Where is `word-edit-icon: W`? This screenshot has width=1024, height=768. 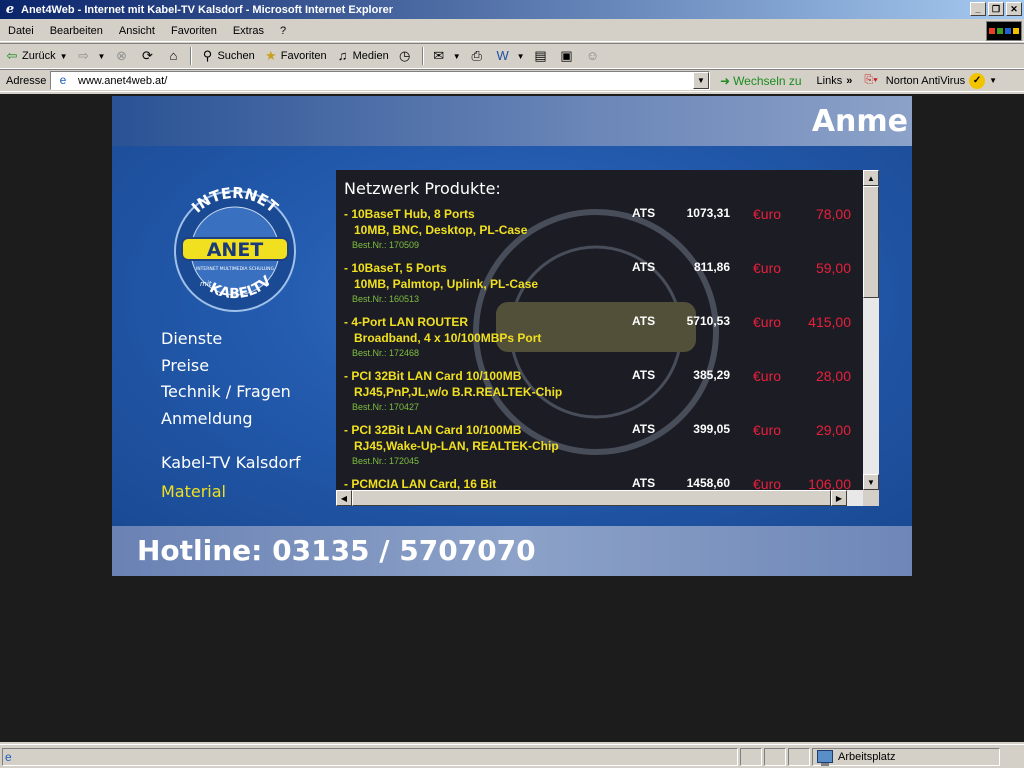
word-edit-icon: W is located at coordinates (502, 55).